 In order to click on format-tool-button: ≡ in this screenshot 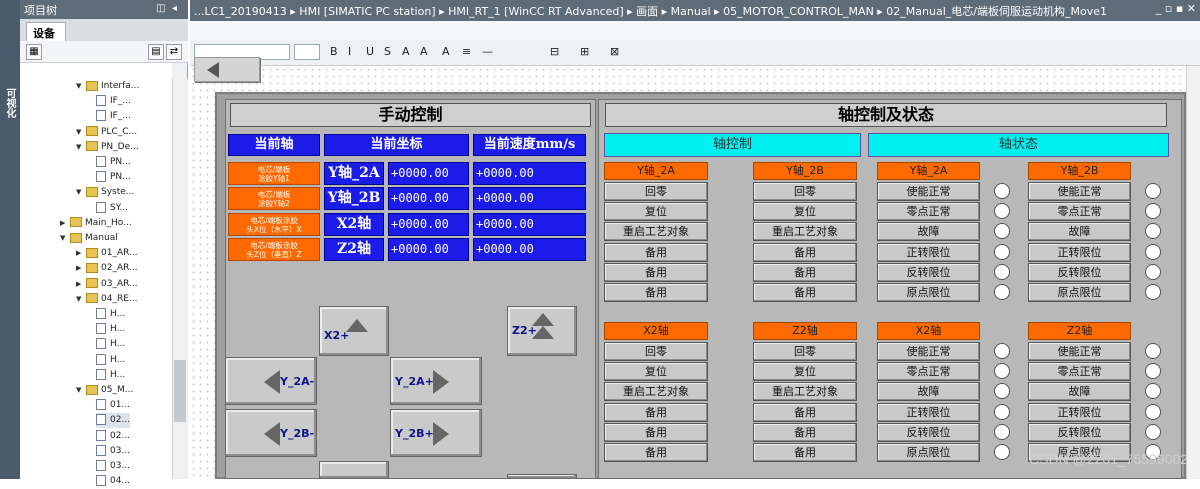, I will do `click(466, 51)`.